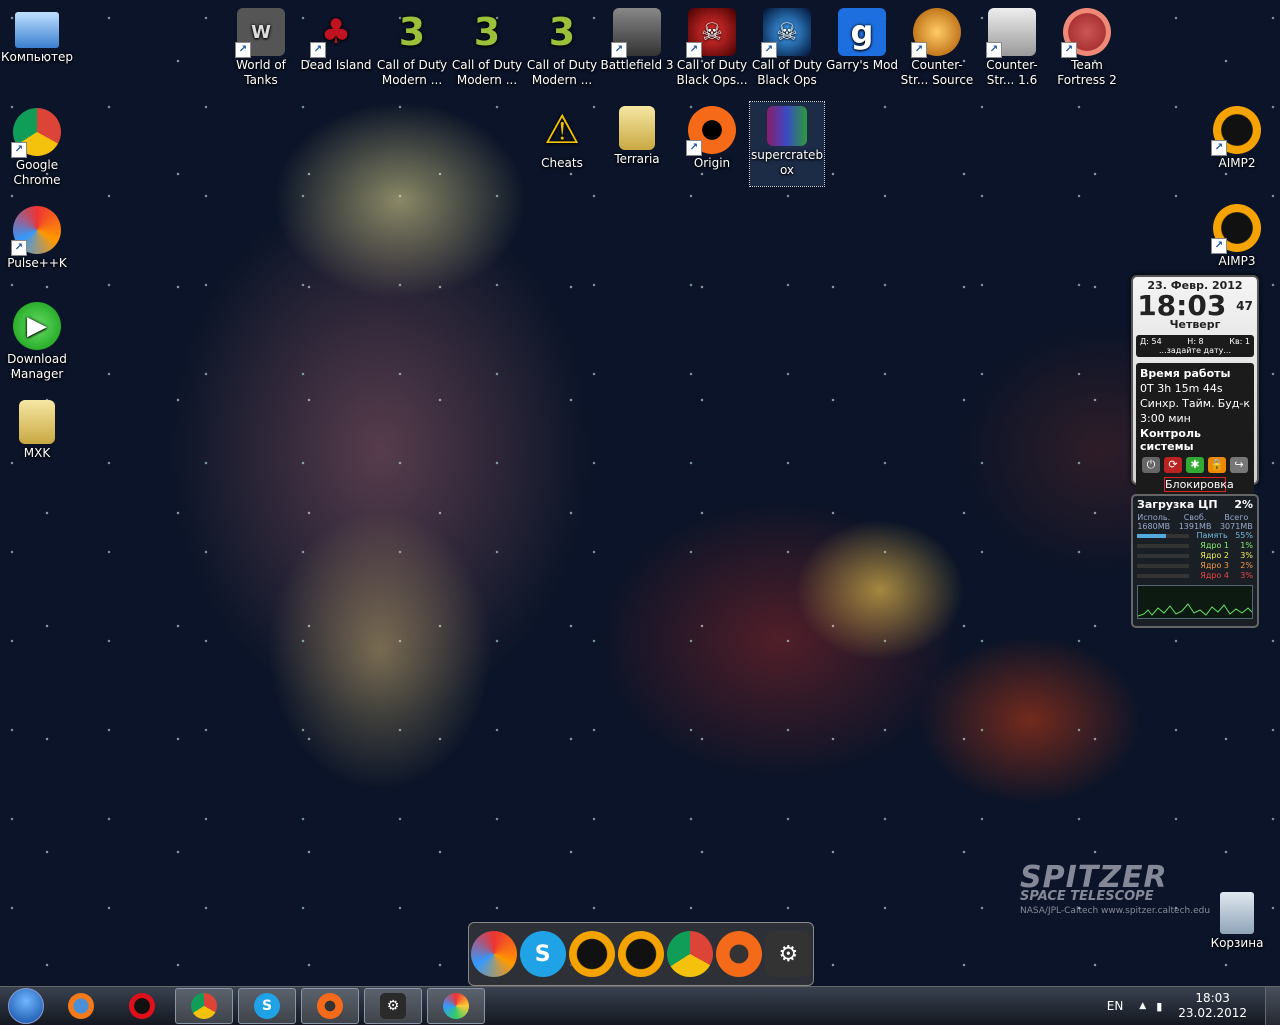 This screenshot has height=1025, width=1280. I want to click on used-value: 1680MB, so click(1154, 526).